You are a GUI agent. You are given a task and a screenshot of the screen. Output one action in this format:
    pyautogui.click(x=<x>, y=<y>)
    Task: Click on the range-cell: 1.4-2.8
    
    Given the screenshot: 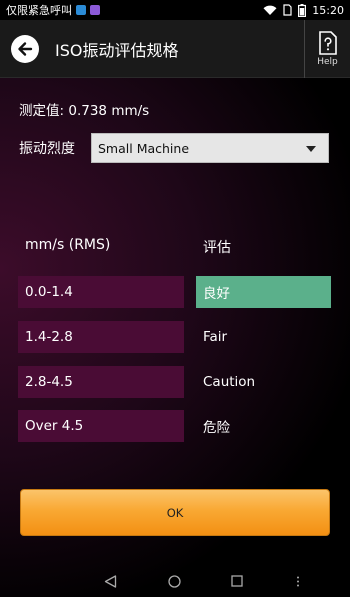 What is the action you would take?
    pyautogui.click(x=101, y=337)
    